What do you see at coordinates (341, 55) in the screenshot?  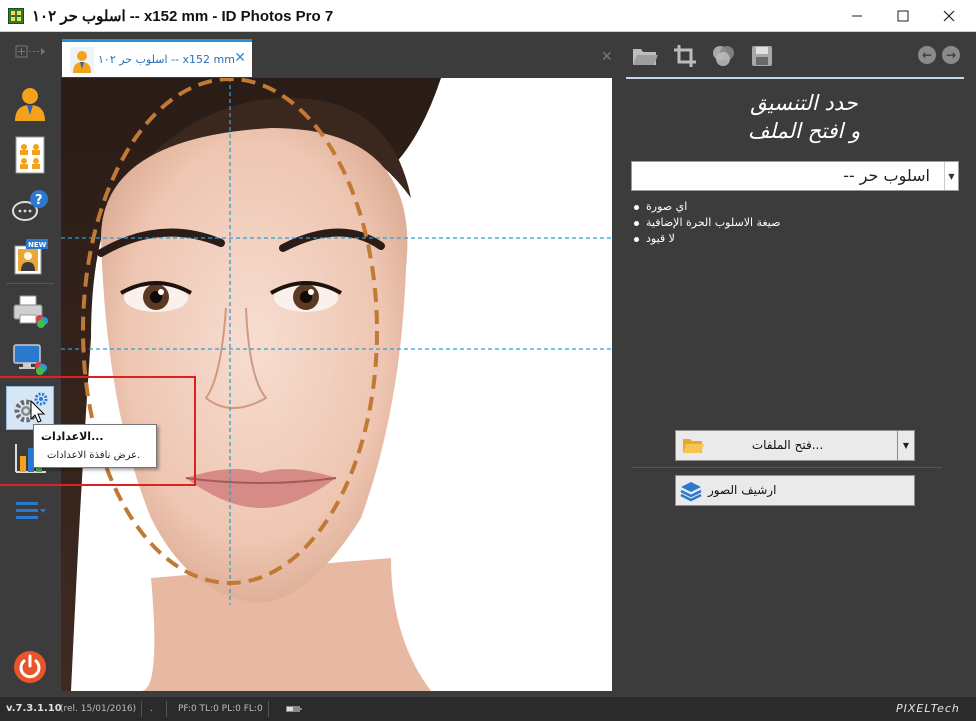 I see `document-tab-bar: اسلوب حر ١٠٢ -- x152 mm ✕ ✕` at bounding box center [341, 55].